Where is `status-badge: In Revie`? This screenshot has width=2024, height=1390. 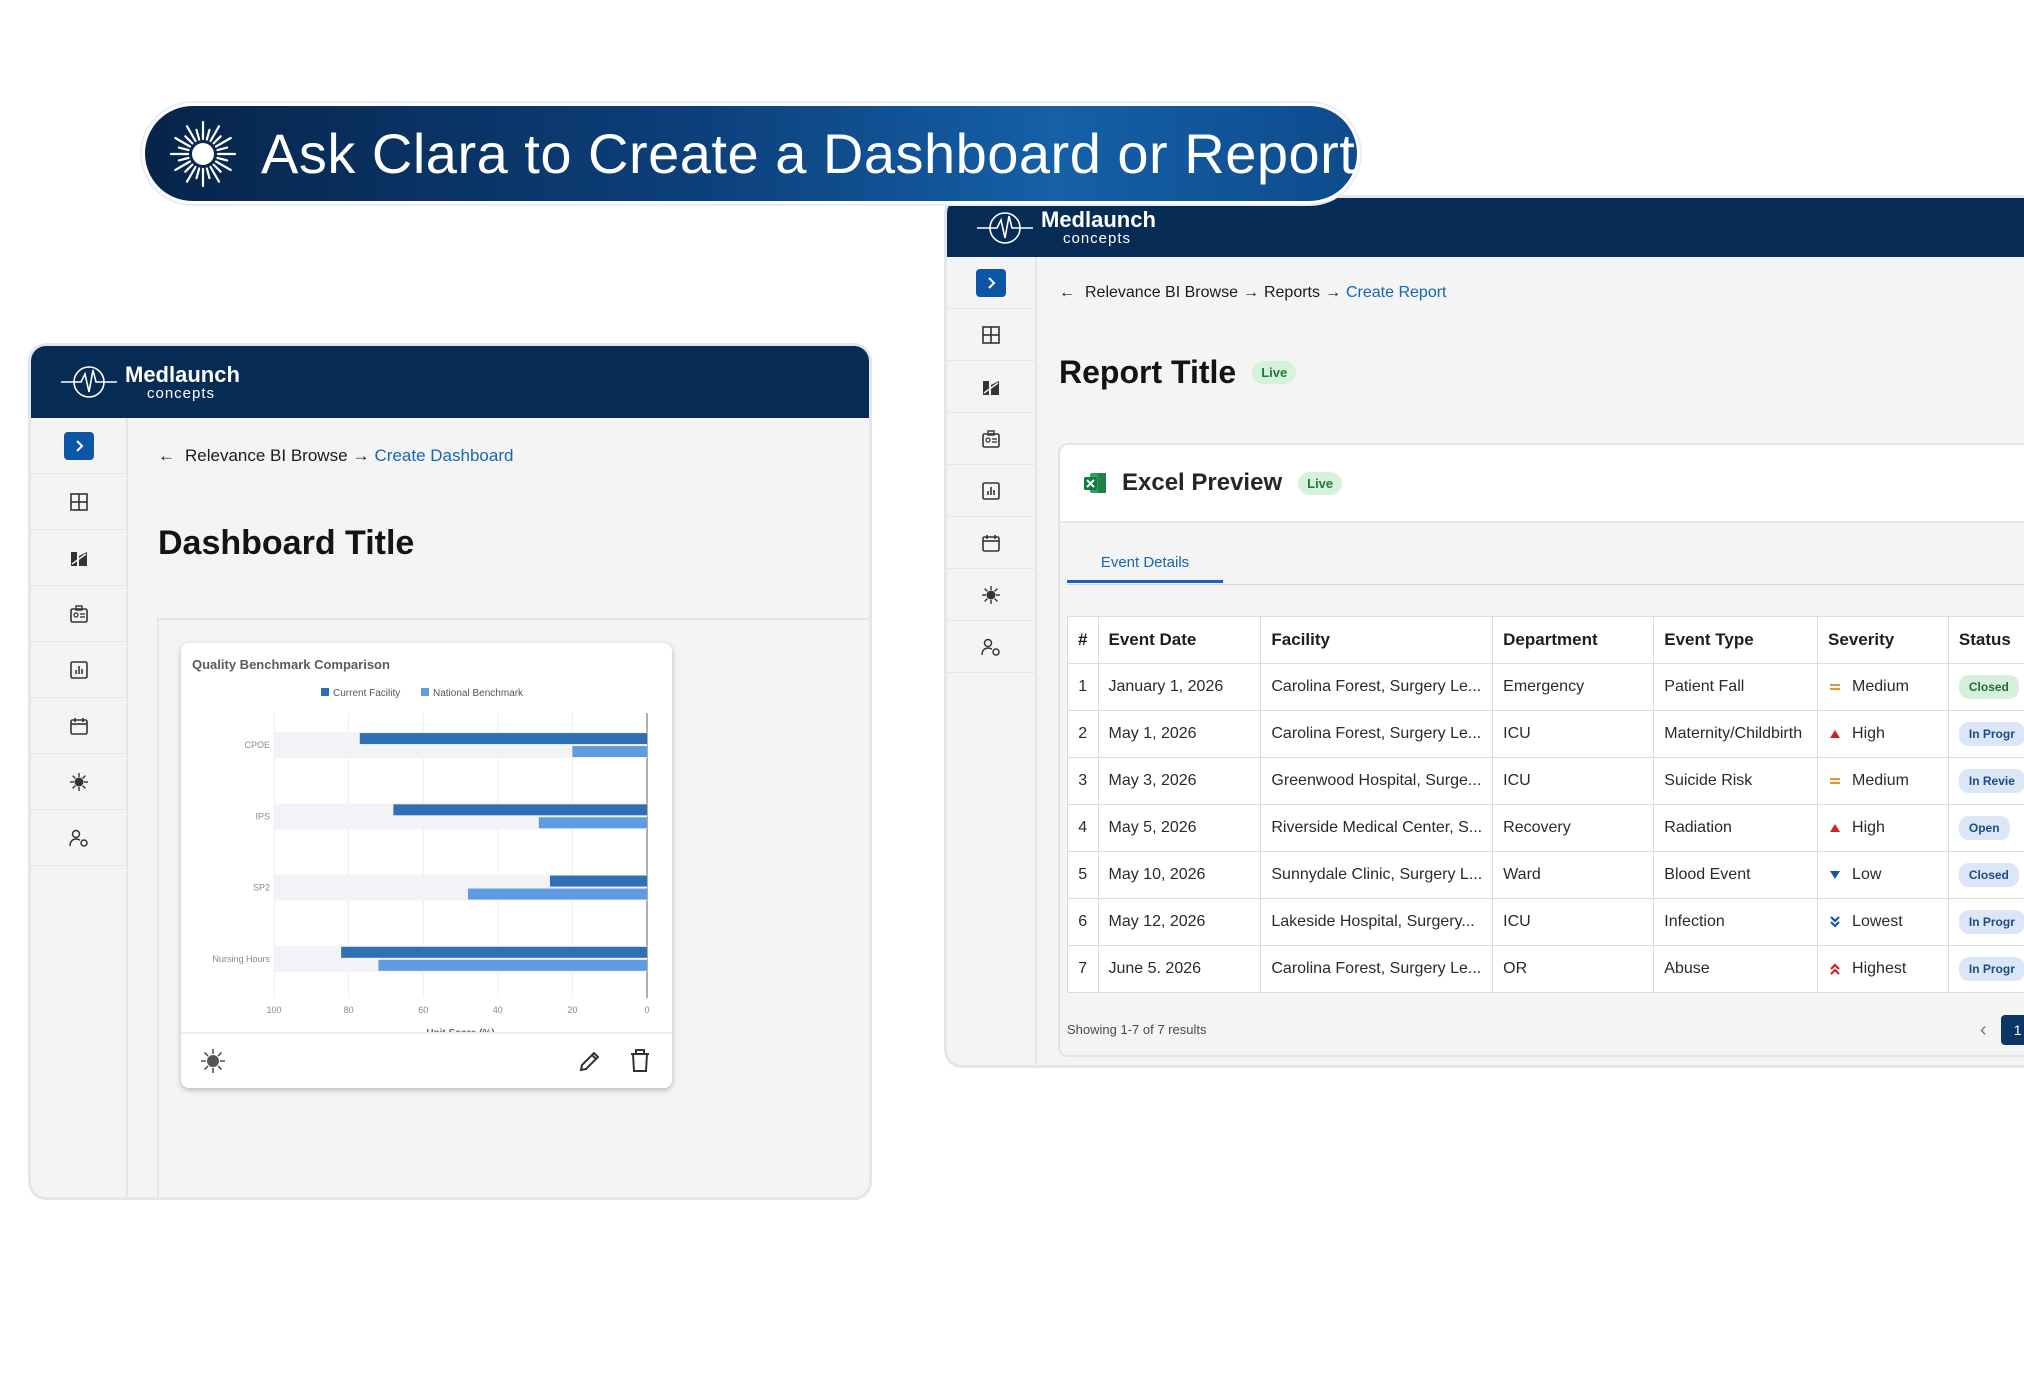 status-badge: In Revie is located at coordinates (1991, 781).